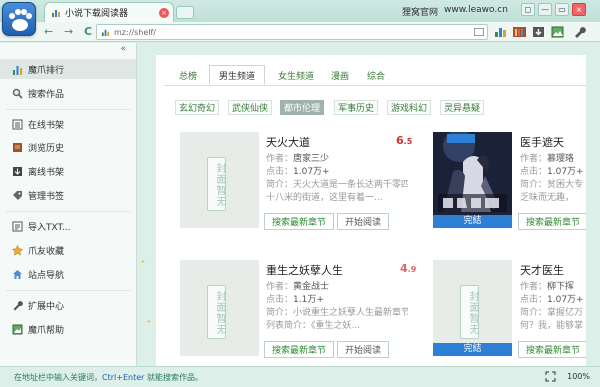  I want to click on bookshelf-icon, so click(519, 32).